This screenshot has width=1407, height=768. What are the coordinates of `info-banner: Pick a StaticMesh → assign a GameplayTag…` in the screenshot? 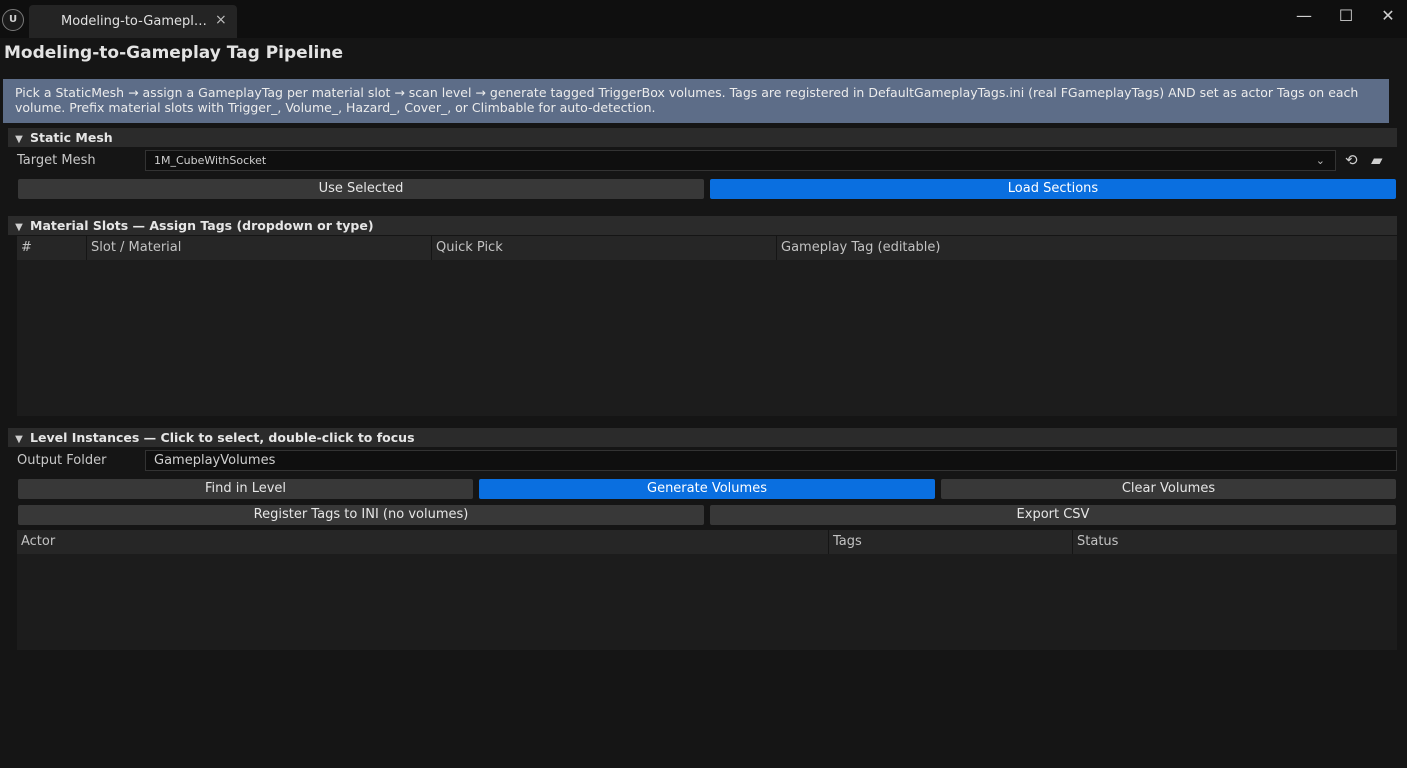 It's located at (696, 101).